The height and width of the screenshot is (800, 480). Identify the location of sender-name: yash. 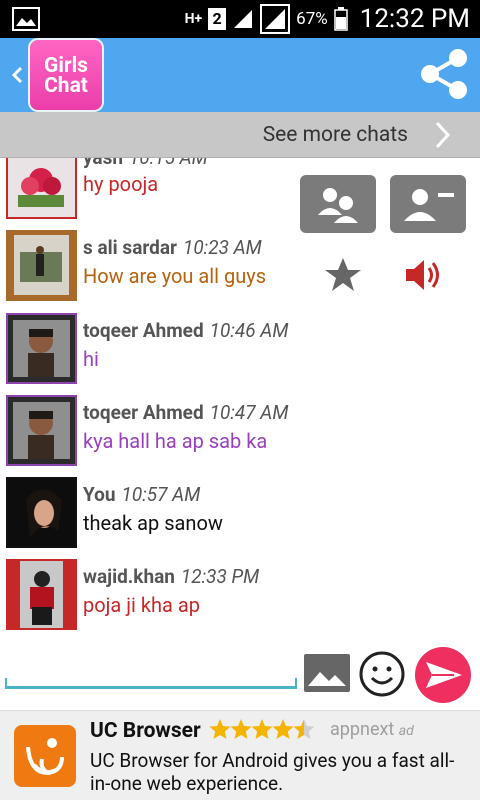
(103, 163).